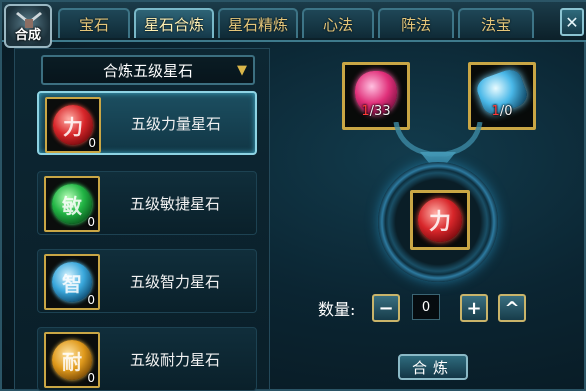  I want to click on tab-mind-skills: 心法, so click(338, 23).